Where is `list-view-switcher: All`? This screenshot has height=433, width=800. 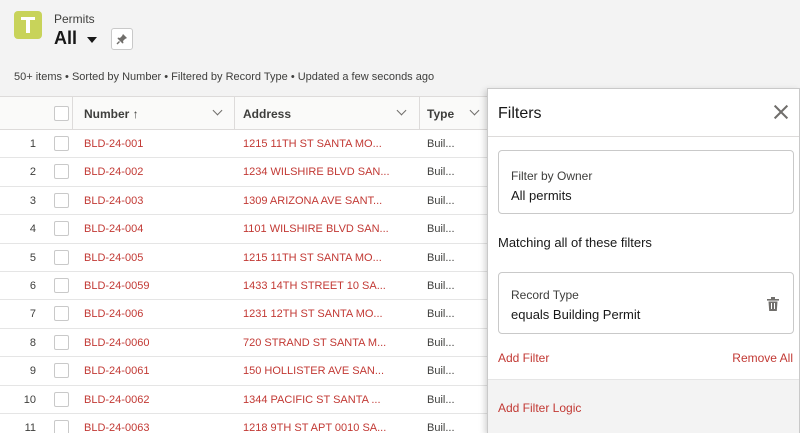 list-view-switcher: All is located at coordinates (76, 38).